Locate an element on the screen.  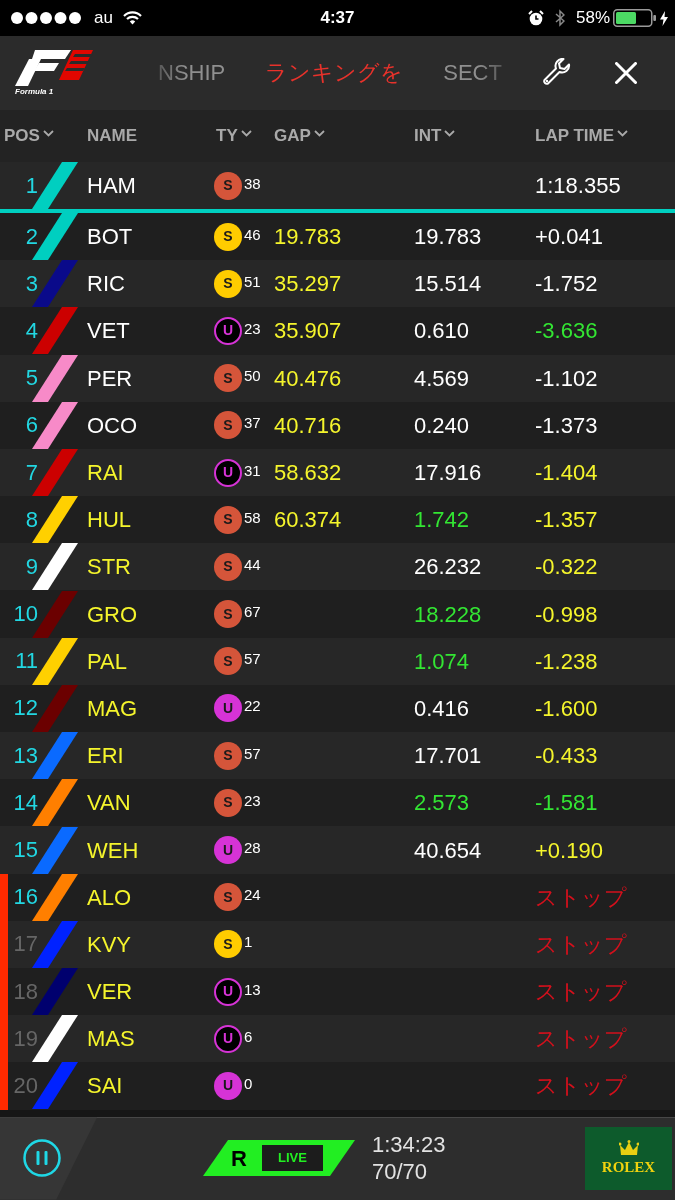
column-header: NAME is located at coordinates (112, 136).